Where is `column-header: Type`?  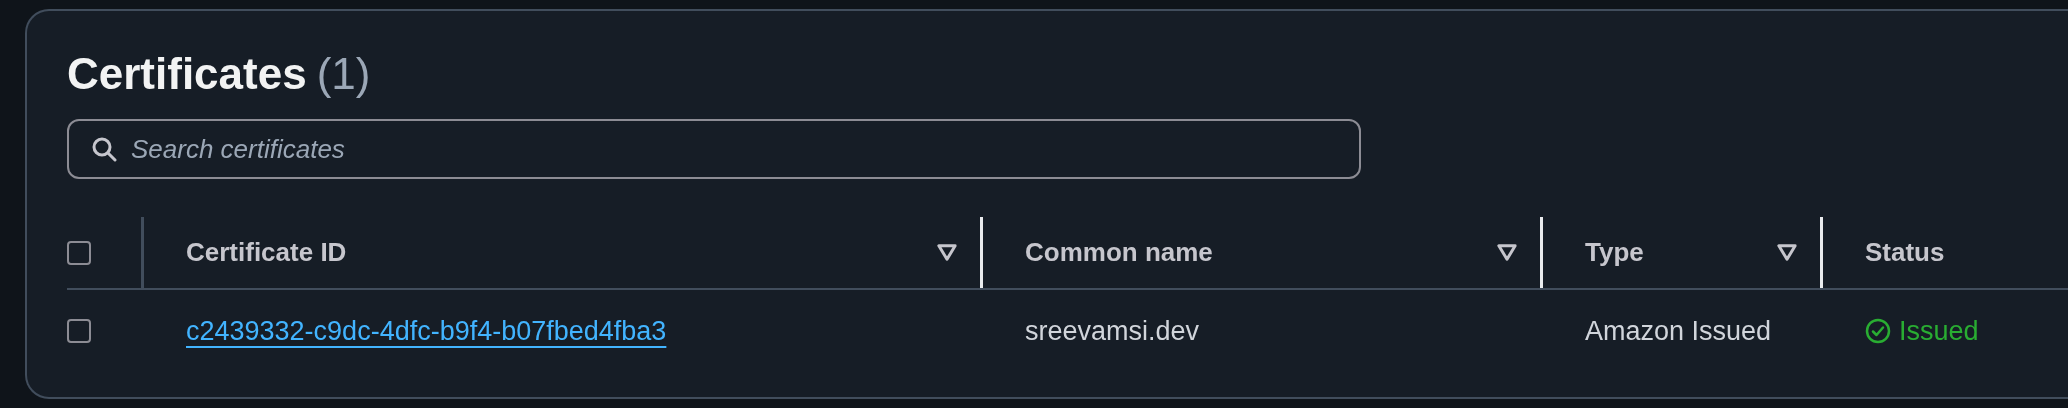 column-header: Type is located at coordinates (1683, 252).